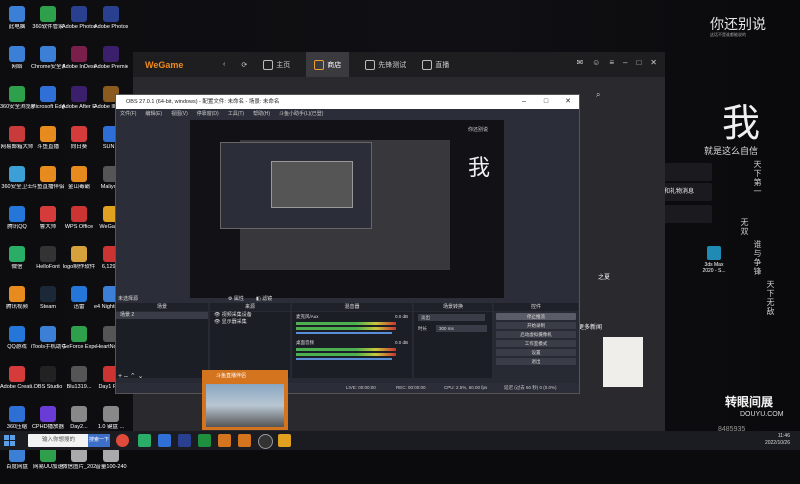 Image resolution: width=800 pixels, height=484 pixels. What do you see at coordinates (536, 325) in the screenshot?
I see `start-recording-button: 开始录制` at bounding box center [536, 325].